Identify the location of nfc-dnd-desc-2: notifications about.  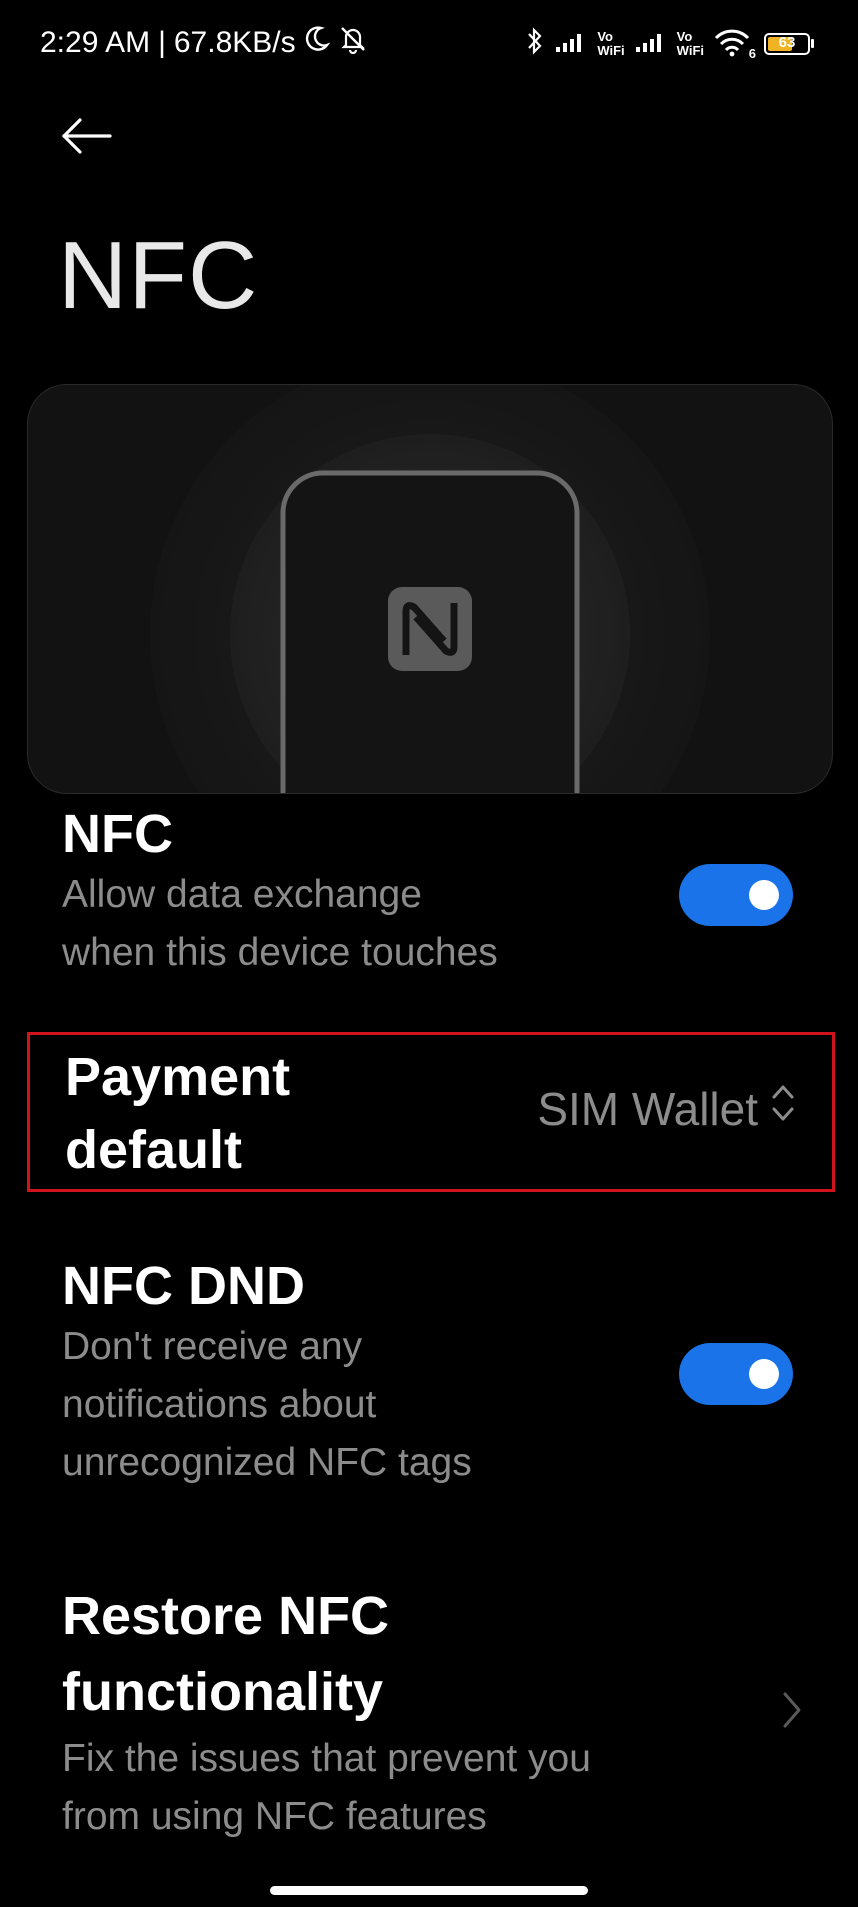
(219, 1404).